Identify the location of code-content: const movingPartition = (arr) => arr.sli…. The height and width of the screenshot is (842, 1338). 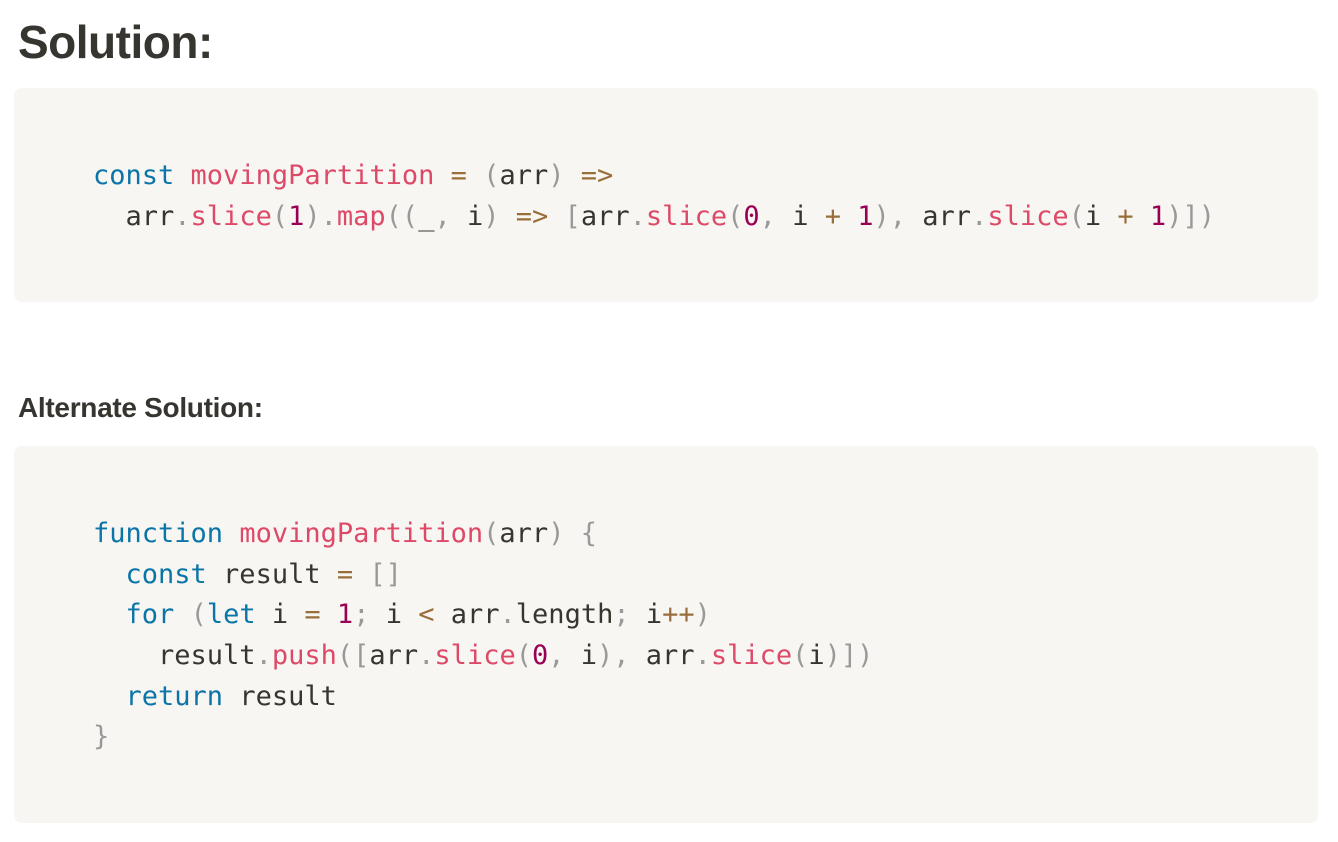
(654, 196).